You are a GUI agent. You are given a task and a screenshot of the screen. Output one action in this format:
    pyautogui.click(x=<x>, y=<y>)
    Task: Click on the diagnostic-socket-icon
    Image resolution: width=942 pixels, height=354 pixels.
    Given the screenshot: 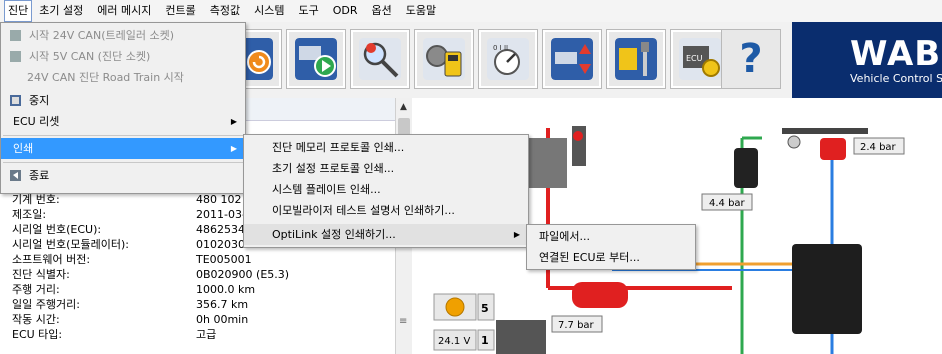 What is the action you would take?
    pyautogui.click(x=15, y=56)
    